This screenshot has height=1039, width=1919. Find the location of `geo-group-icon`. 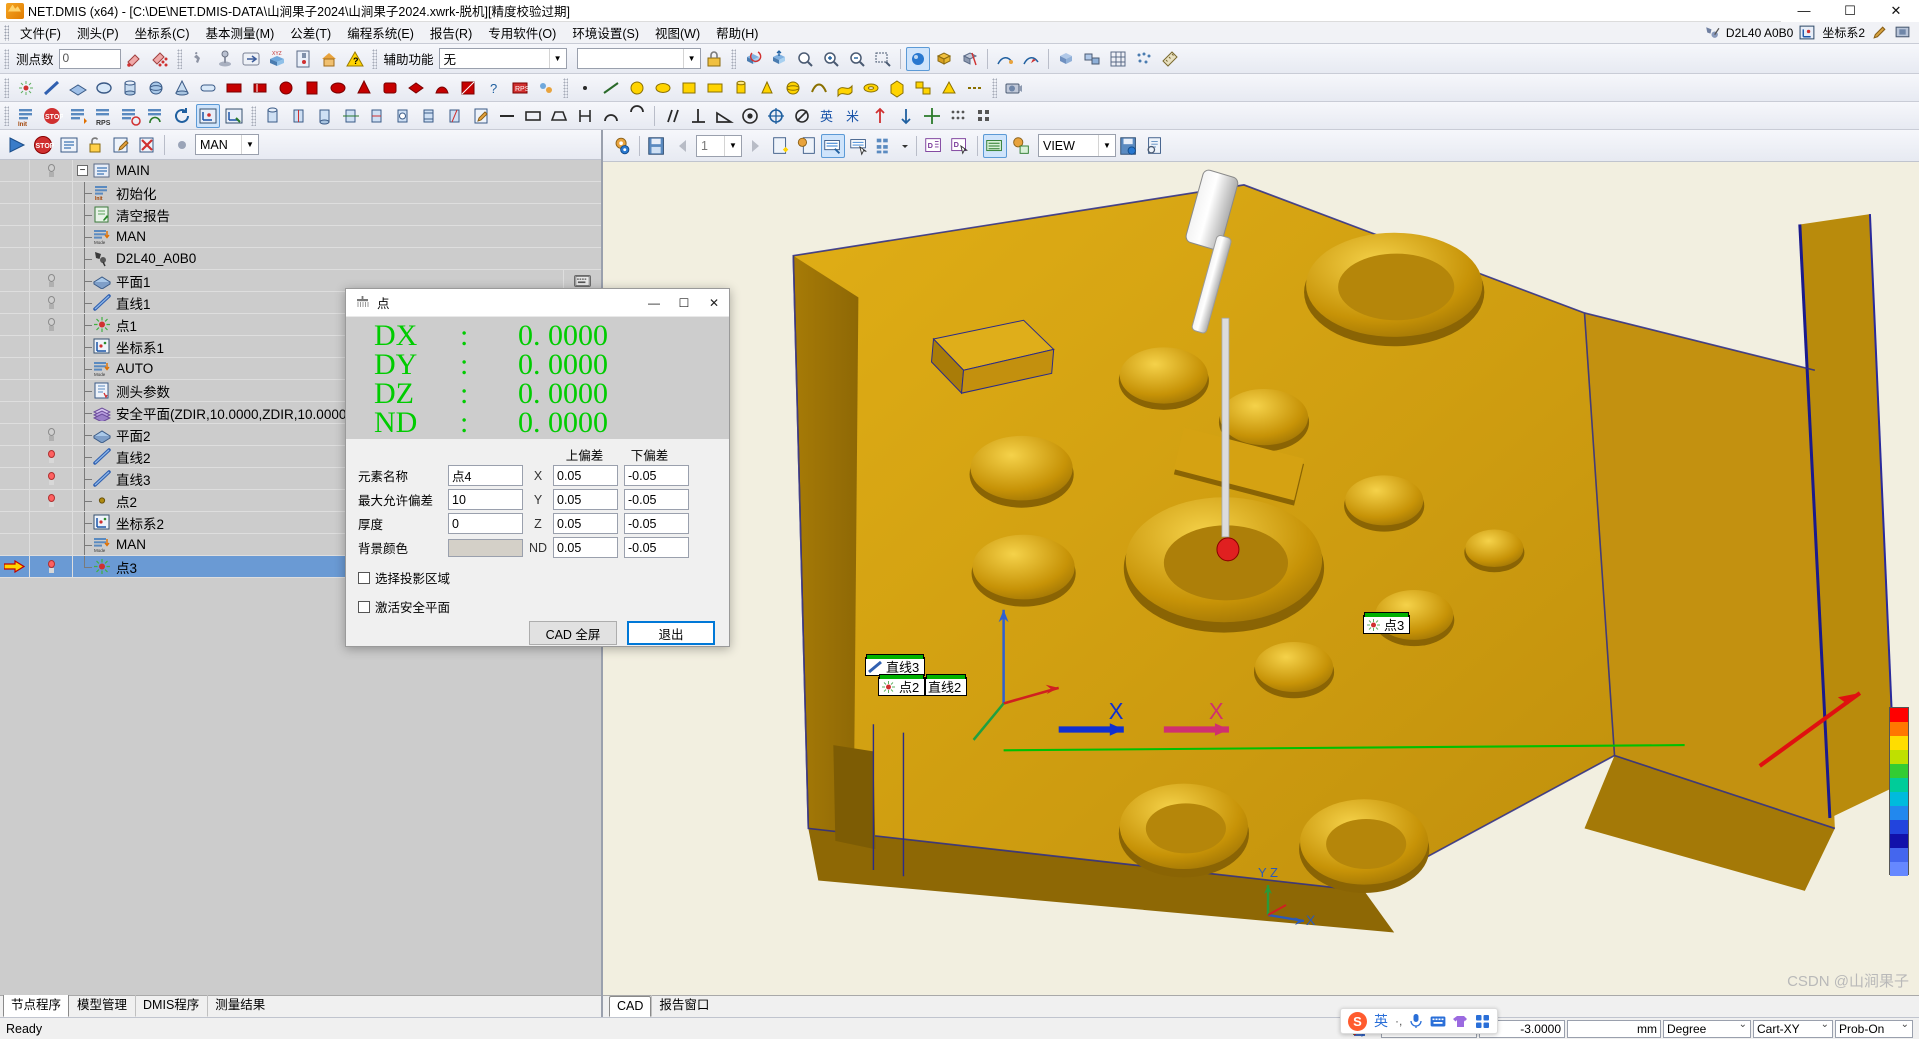

geo-group-icon is located at coordinates (923, 88).